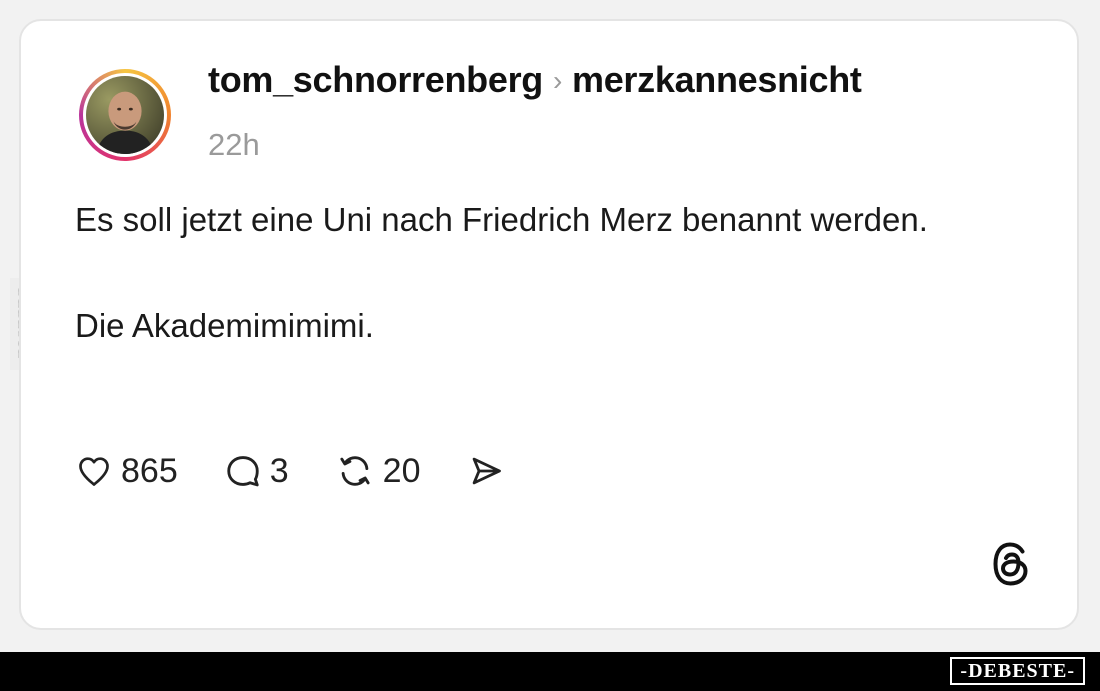 The width and height of the screenshot is (1100, 691). What do you see at coordinates (149, 471) in the screenshot?
I see `like-count: 865` at bounding box center [149, 471].